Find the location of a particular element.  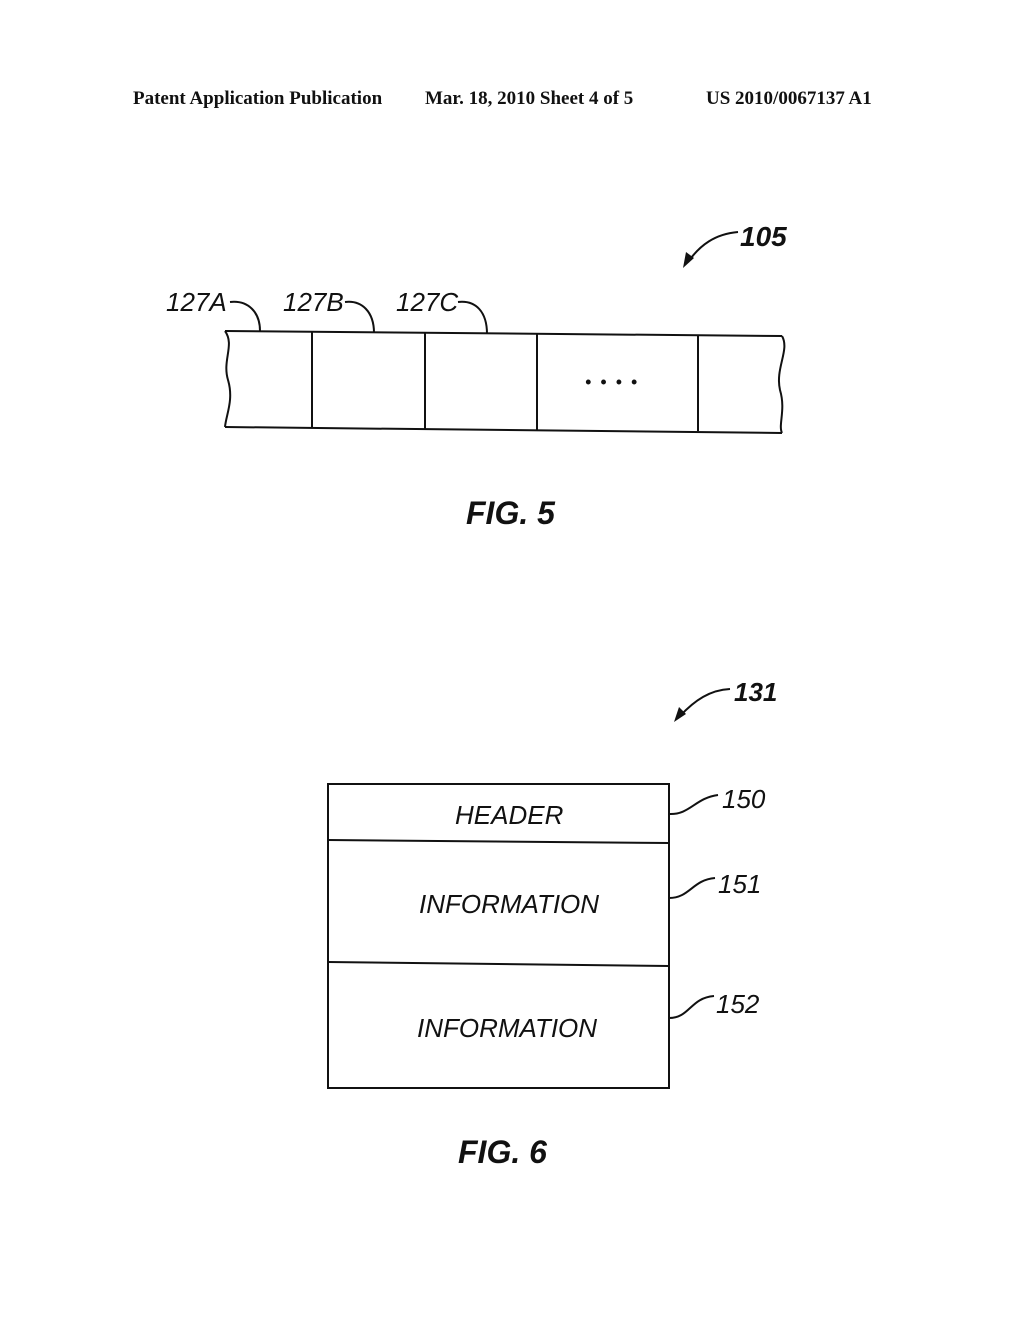

strip-left-break is located at coordinates (228, 379).